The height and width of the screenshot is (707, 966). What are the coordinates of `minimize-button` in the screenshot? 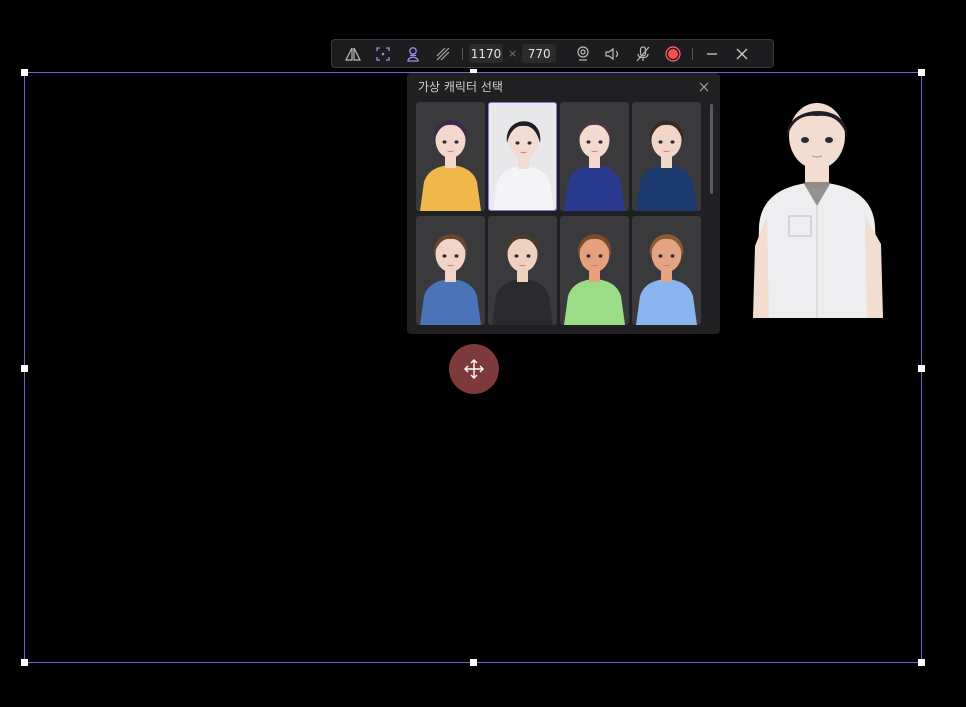 It's located at (712, 53).